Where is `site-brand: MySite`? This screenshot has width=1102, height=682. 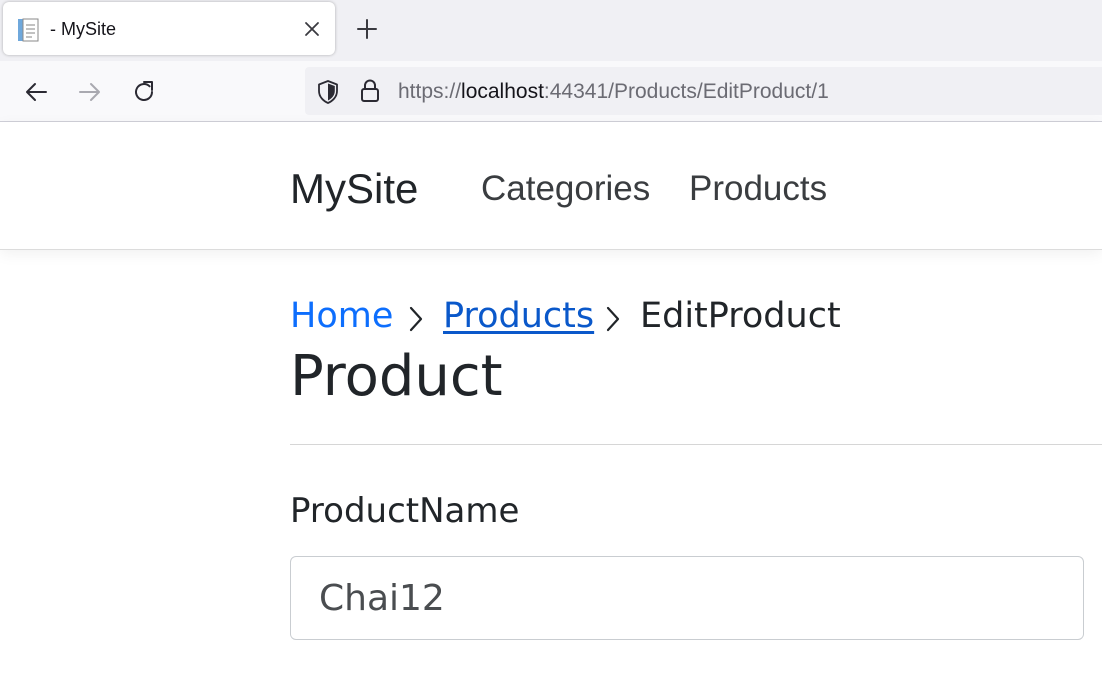 site-brand: MySite is located at coordinates (354, 189).